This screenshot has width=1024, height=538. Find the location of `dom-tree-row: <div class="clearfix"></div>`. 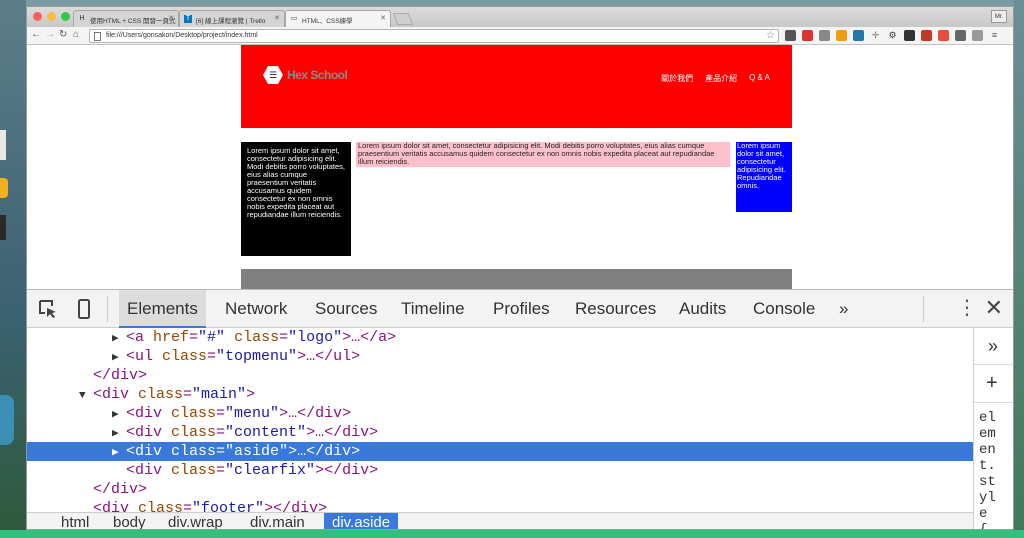

dom-tree-row: <div class="clearfix"></div> is located at coordinates (500, 470).